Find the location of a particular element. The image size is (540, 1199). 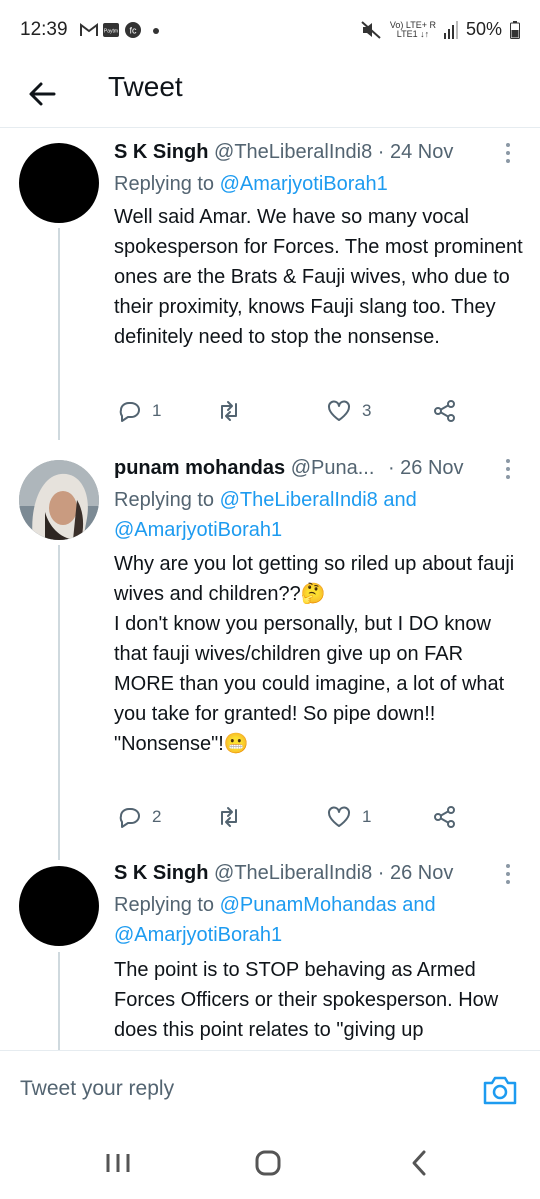

system-nav-bar is located at coordinates (270, 1164).